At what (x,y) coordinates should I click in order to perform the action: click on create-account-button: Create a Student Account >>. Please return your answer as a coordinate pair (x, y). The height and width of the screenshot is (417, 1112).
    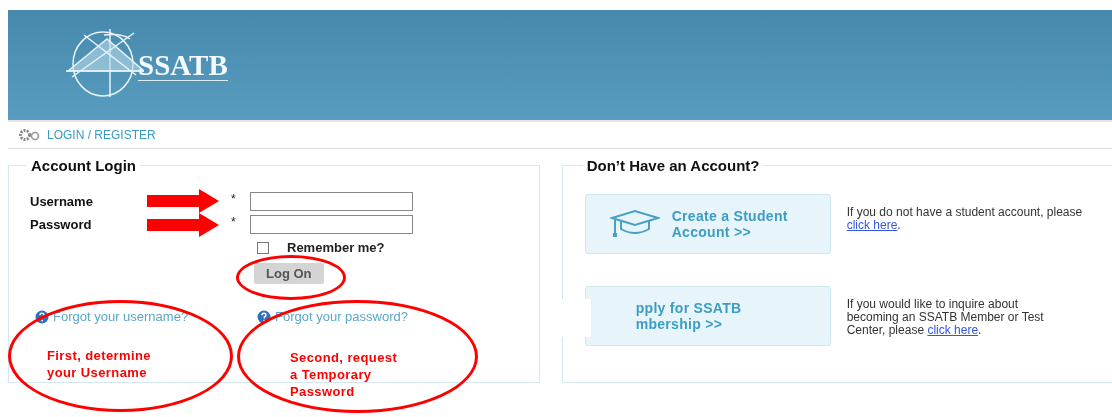
    Looking at the image, I should click on (707, 224).